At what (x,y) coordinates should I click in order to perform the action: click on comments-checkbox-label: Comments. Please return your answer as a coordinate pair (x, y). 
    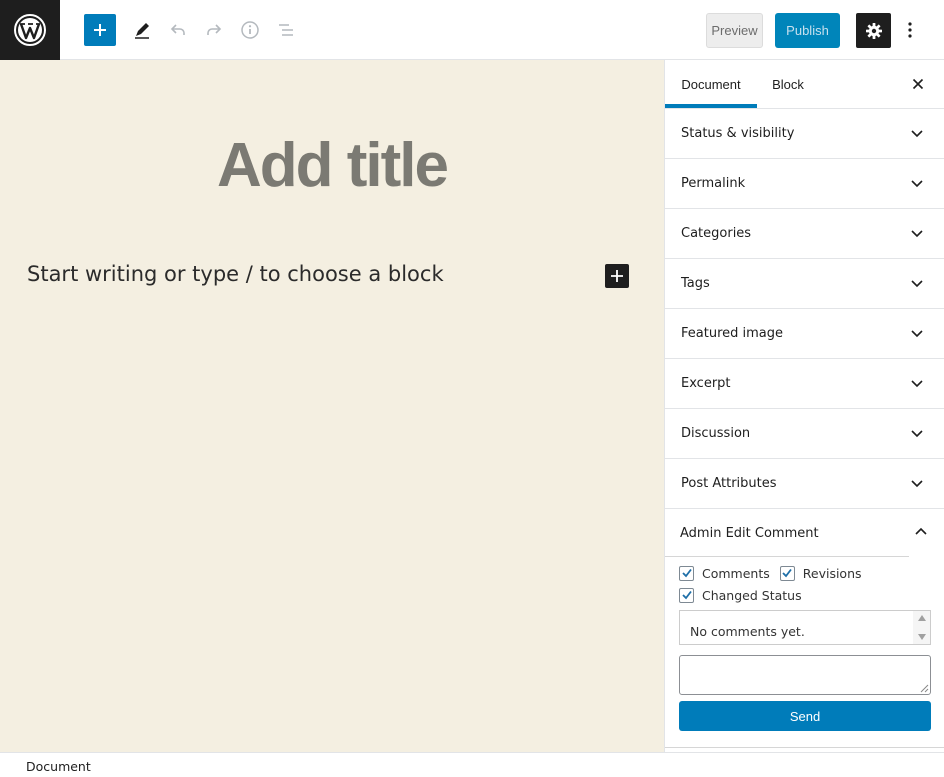
    Looking at the image, I should click on (736, 573).